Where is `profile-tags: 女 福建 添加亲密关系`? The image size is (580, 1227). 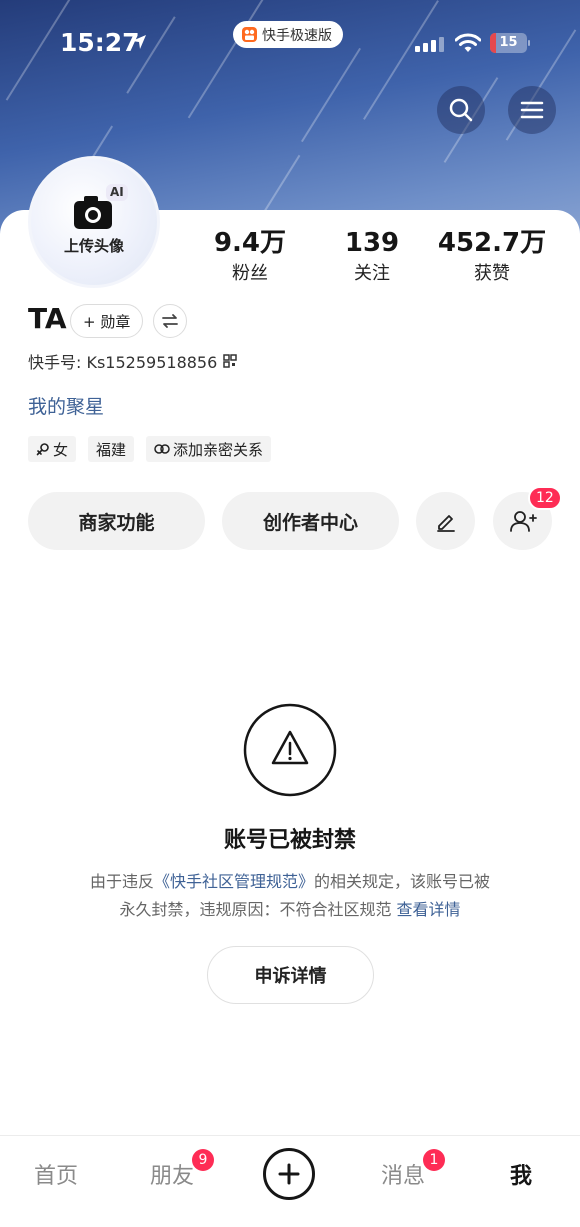
profile-tags: 女 福建 添加亲密关系 is located at coordinates (150, 449).